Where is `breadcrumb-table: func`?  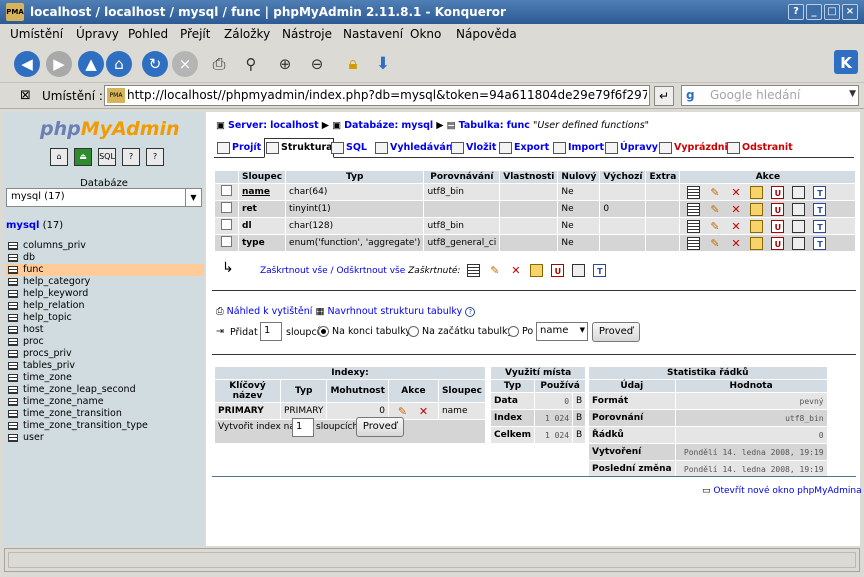 breadcrumb-table: func is located at coordinates (518, 125).